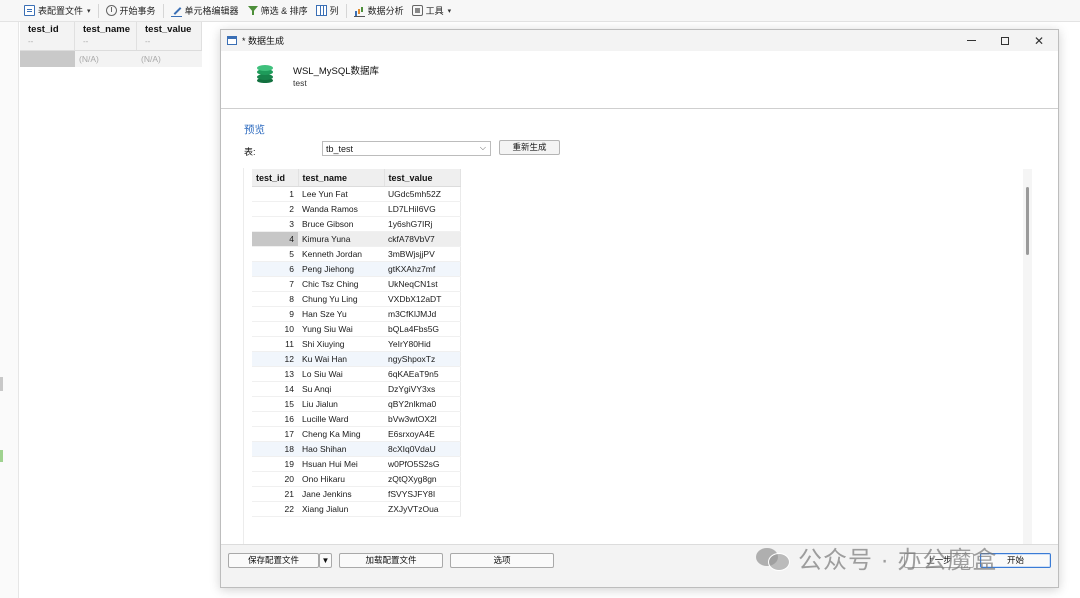 The height and width of the screenshot is (598, 1080). I want to click on table-cell: 18, so click(275, 449).